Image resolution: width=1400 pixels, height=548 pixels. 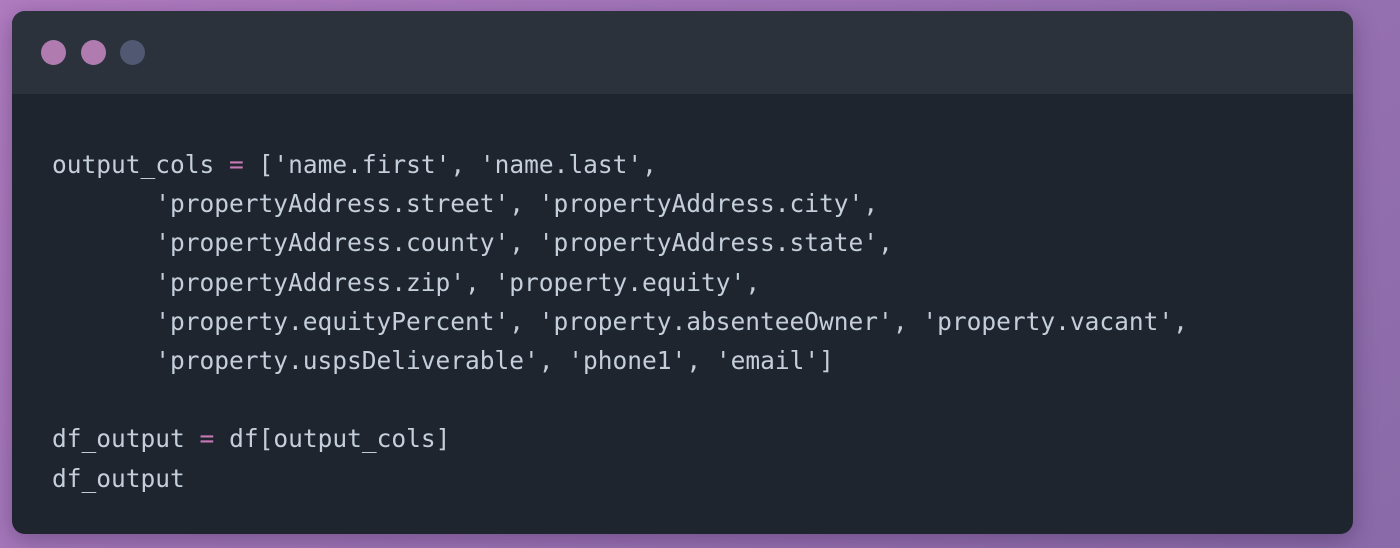 What do you see at coordinates (132, 52) in the screenshot?
I see `maximize-button` at bounding box center [132, 52].